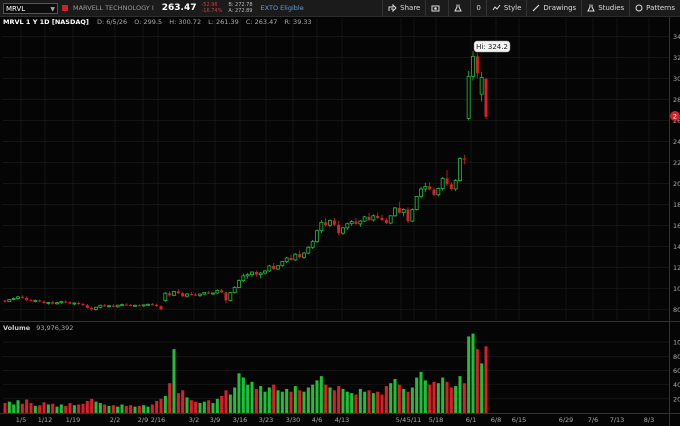 The image size is (680, 426). Describe the element at coordinates (536, 8) in the screenshot. I see `pencil-icon` at that location.